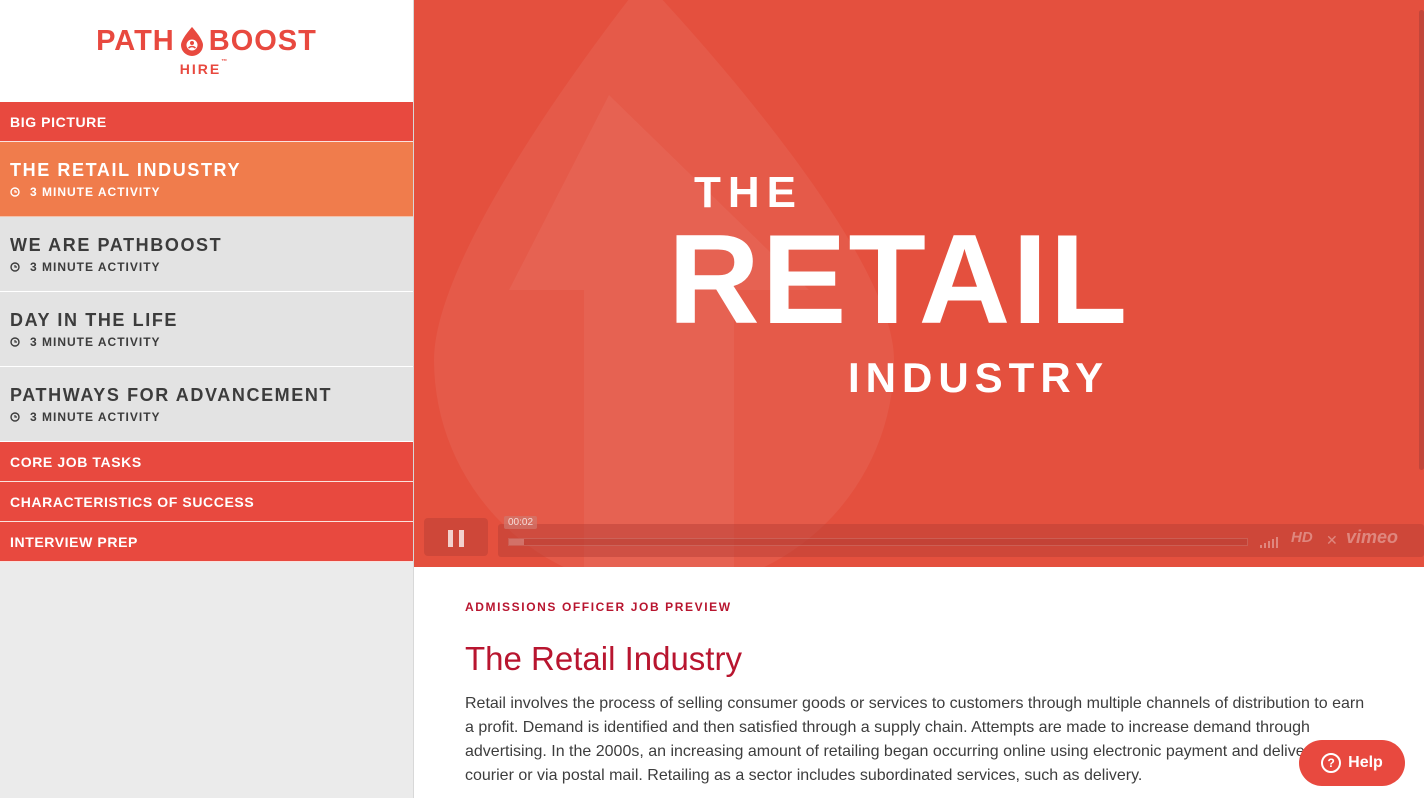 Image resolution: width=1424 pixels, height=798 pixels. What do you see at coordinates (206, 41) in the screenshot?
I see `logo-wordmark: PATH BOOST` at bounding box center [206, 41].